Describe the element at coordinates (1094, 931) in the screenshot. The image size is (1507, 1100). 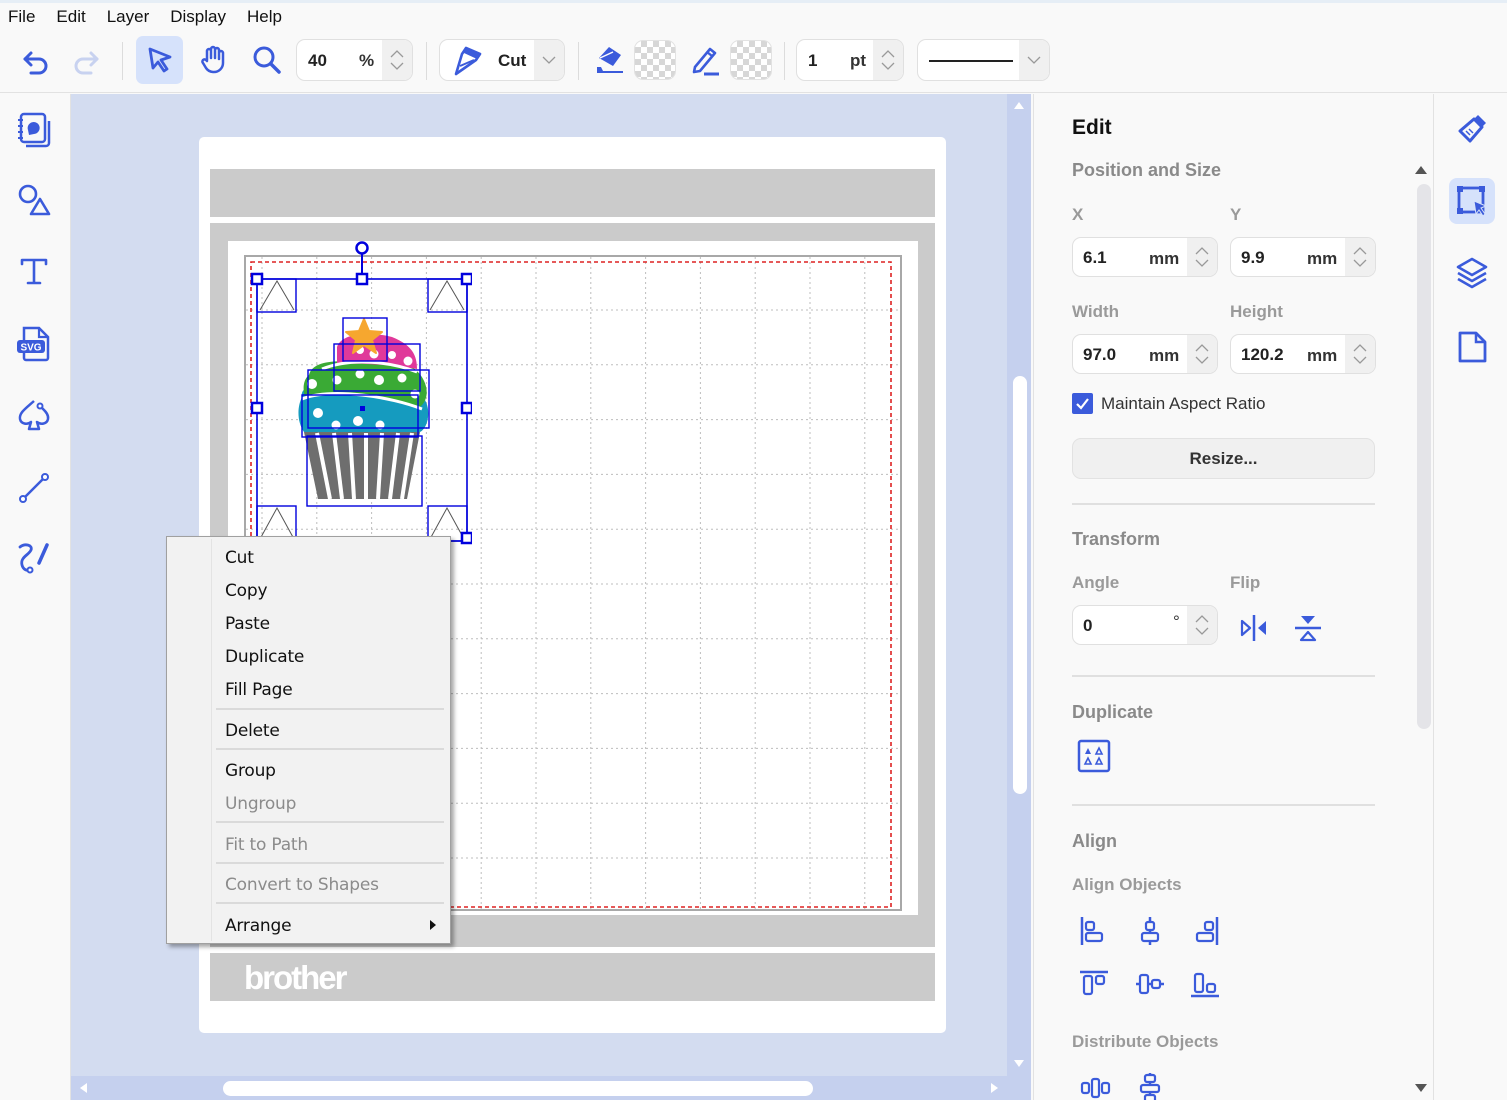
I see `align-left-button` at that location.